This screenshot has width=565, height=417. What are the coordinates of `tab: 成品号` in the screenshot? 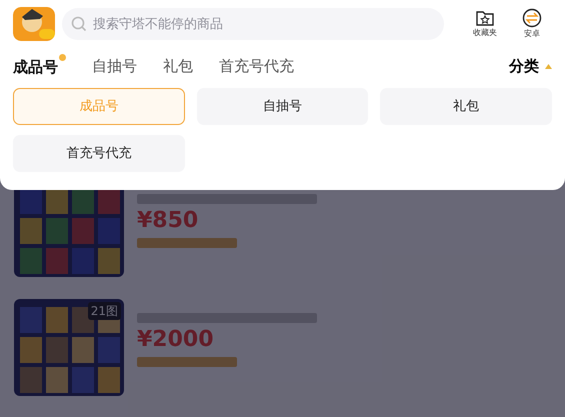 It's located at (39, 66).